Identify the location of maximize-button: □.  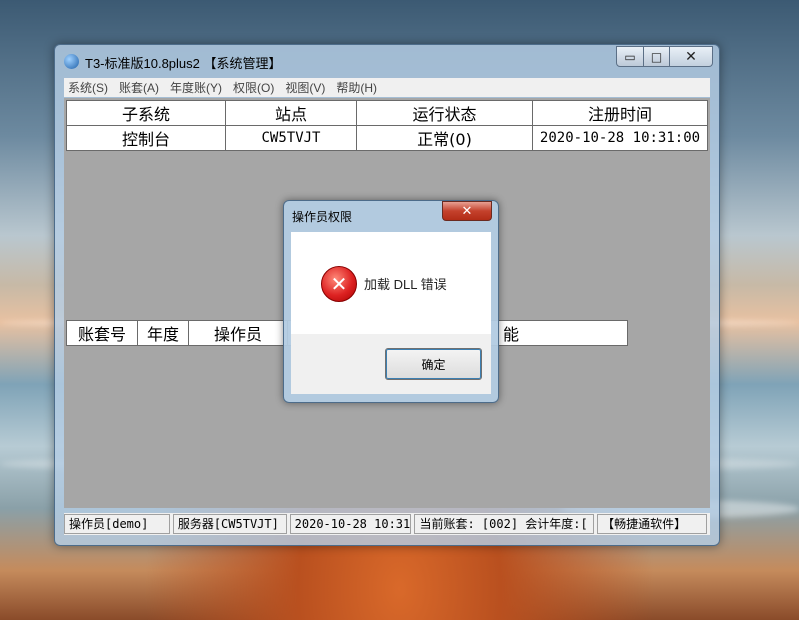
(657, 56).